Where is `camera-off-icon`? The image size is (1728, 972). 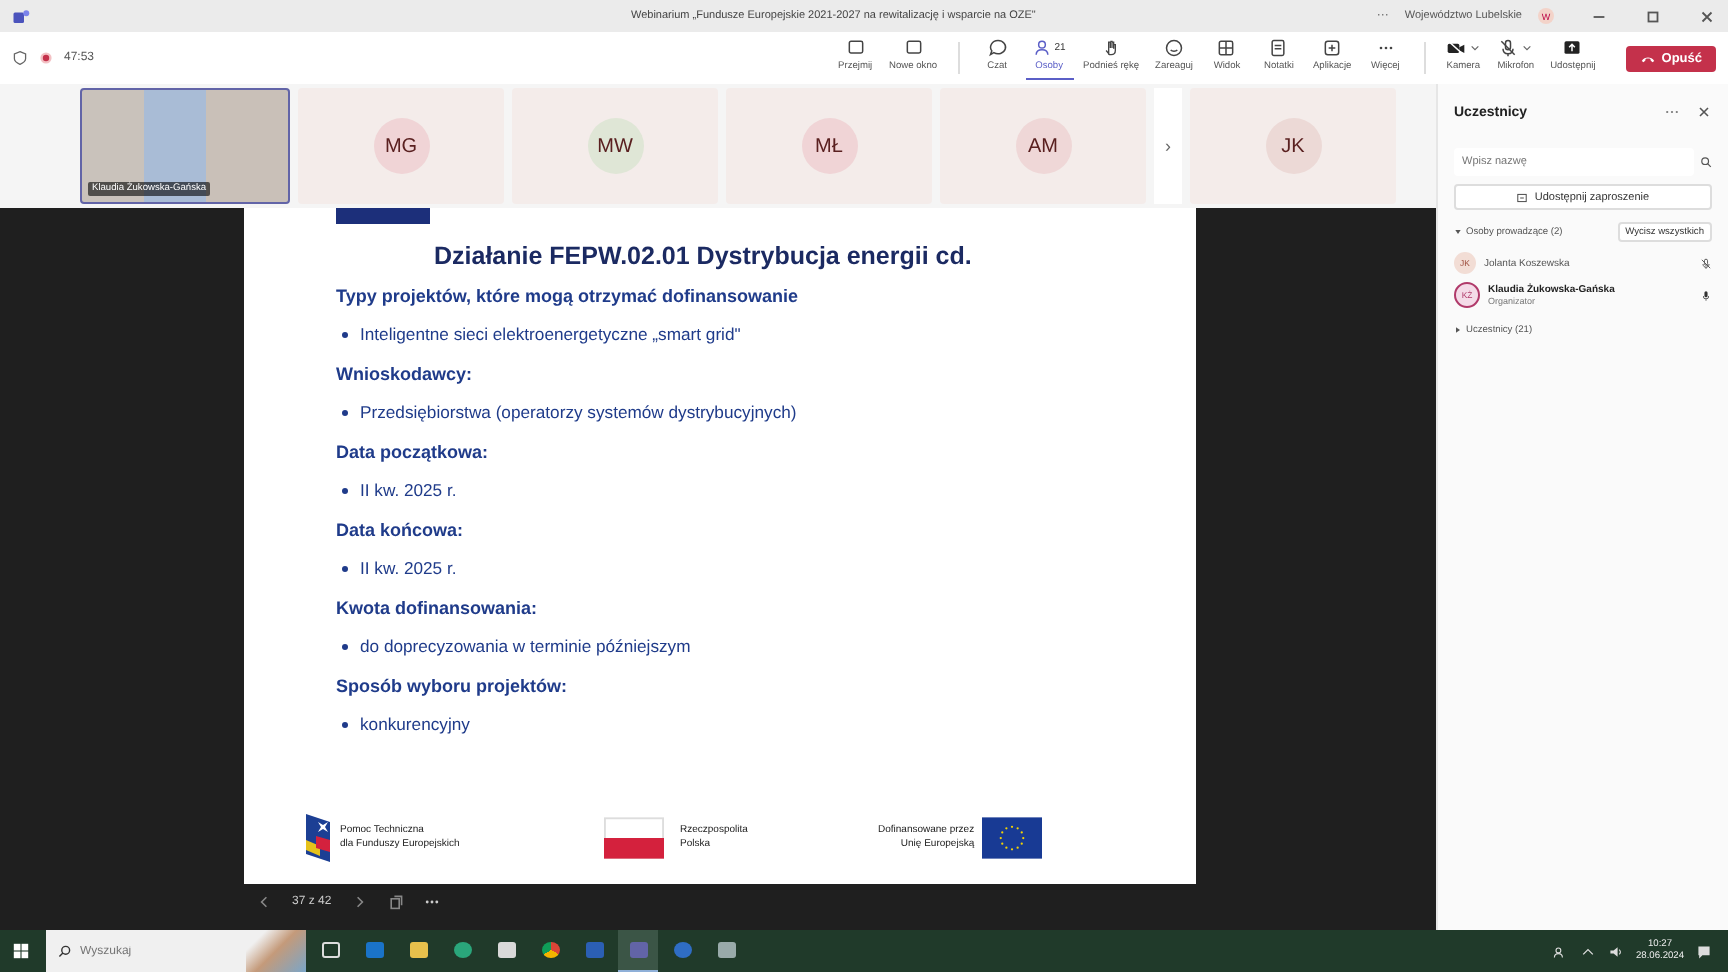
camera-off-icon is located at coordinates (1456, 48).